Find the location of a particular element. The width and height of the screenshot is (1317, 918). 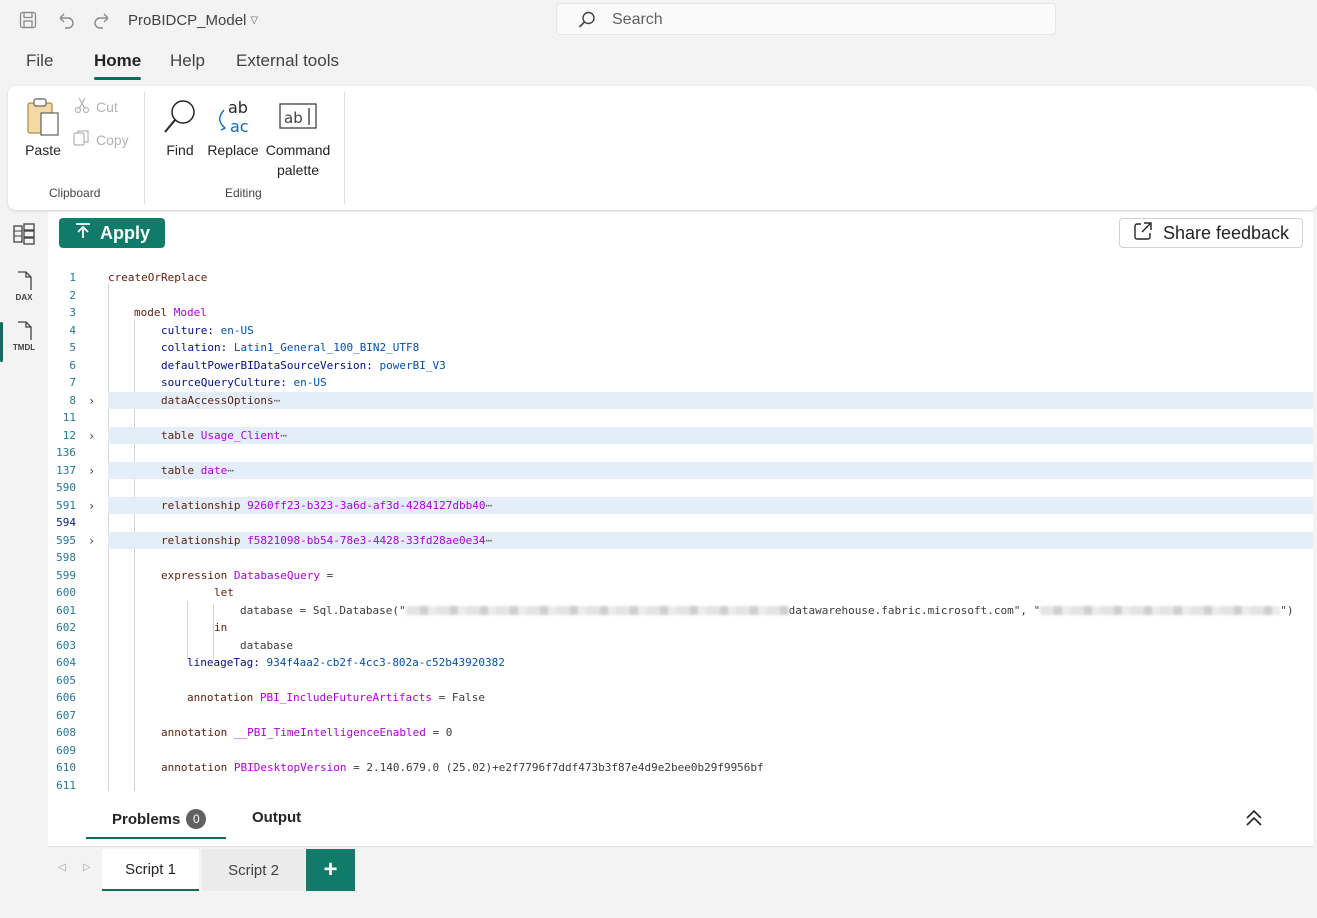

code-line-folded: 137 › table date⋯ is located at coordinates (680, 470).